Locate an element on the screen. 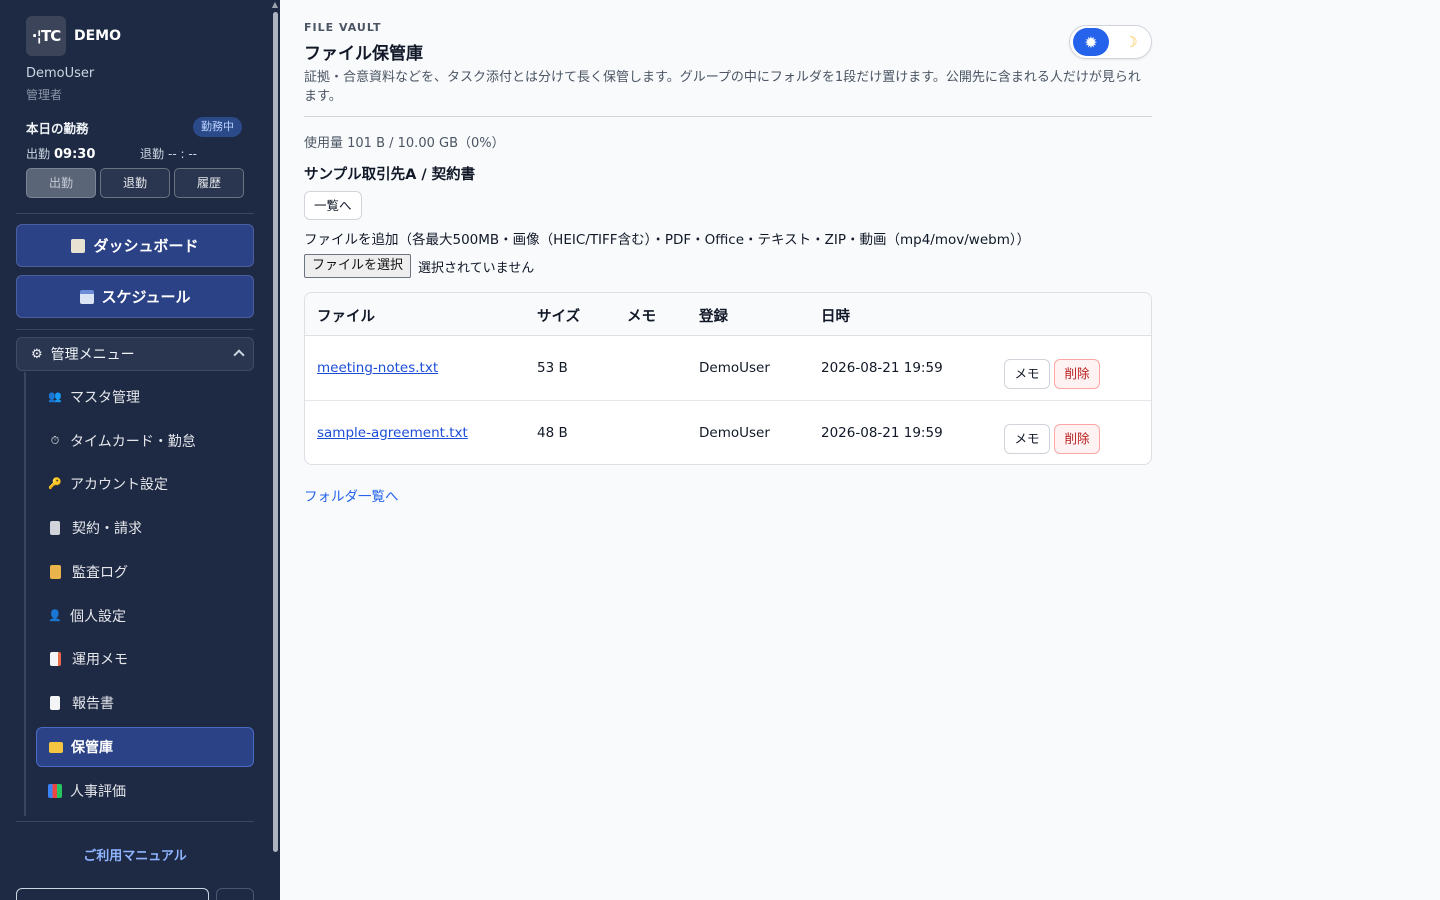  file-link: sample-agreement.txt is located at coordinates (392, 433).